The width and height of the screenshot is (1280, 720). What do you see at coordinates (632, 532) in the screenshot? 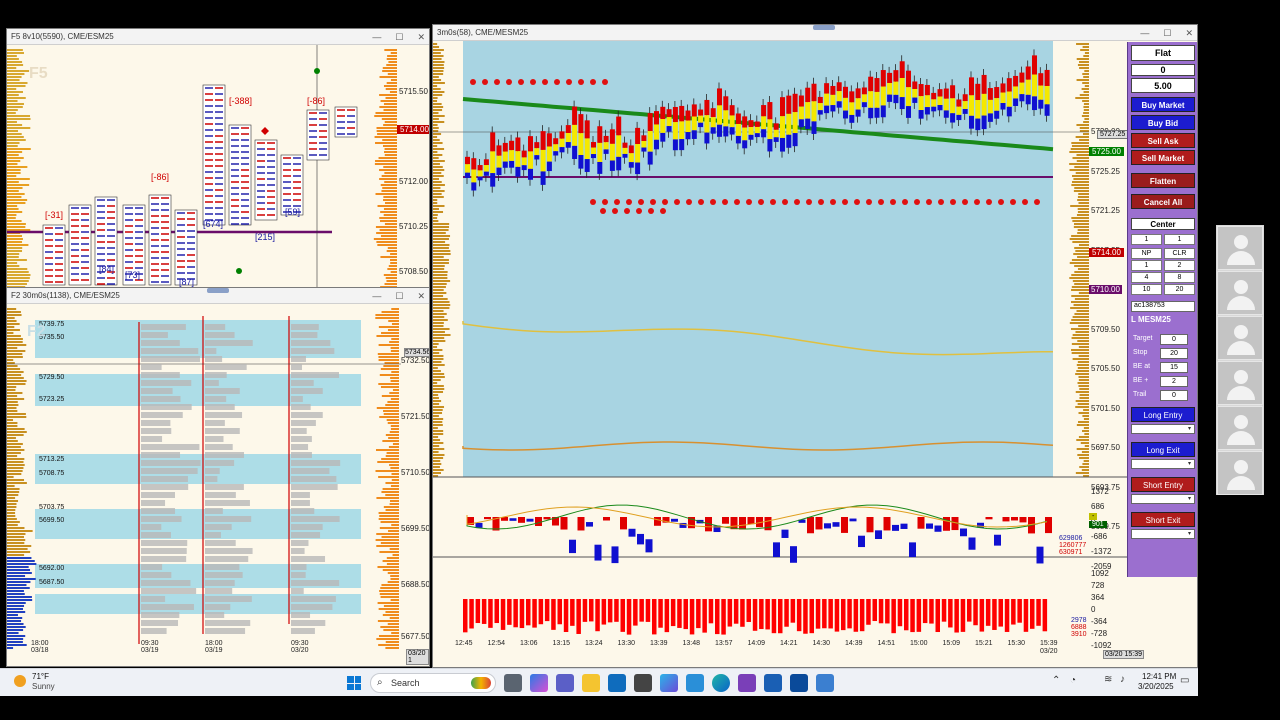
I see `oscillator-bar` at bounding box center [632, 532].